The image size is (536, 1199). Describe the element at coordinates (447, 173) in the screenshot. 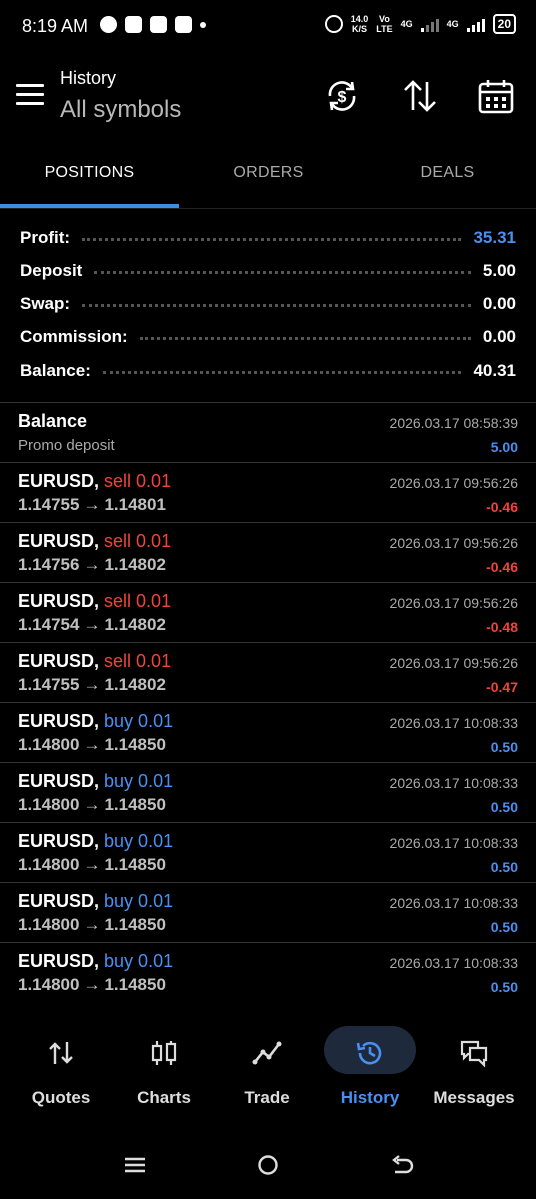

I see `tab-deals: DEALS` at that location.